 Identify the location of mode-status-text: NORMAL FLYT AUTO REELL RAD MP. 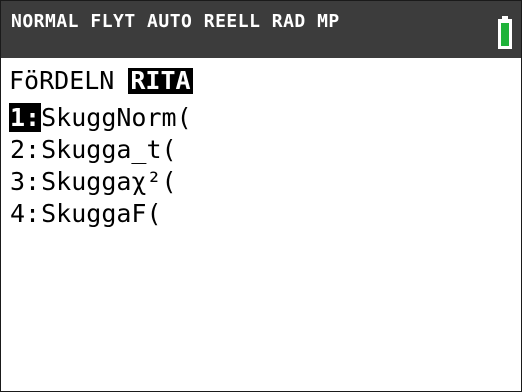
(175, 21).